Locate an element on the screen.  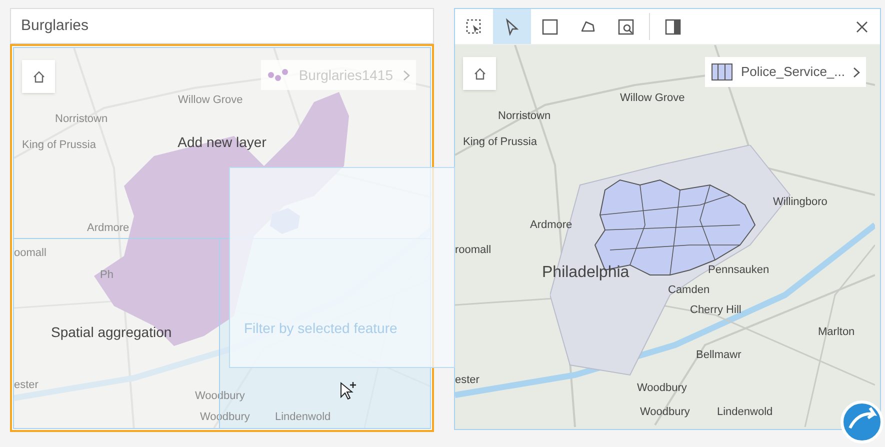
box-select-icon is located at coordinates (474, 27).